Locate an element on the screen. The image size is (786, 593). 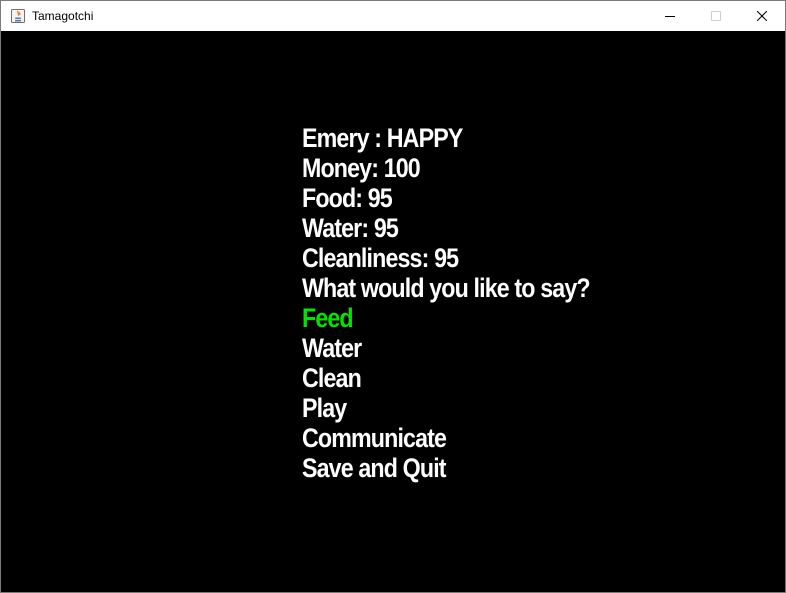
close-button is located at coordinates (762, 16).